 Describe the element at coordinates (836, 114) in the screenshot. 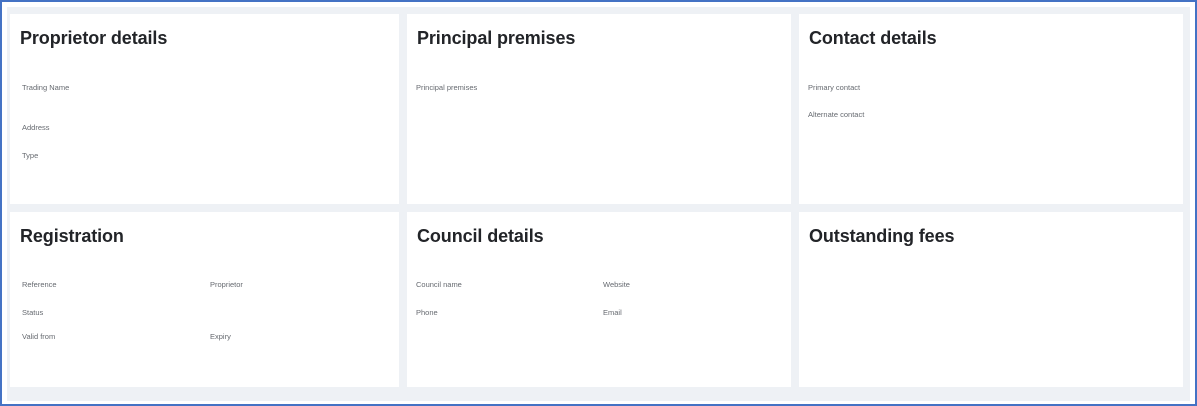

I see `alternate-contact-label: Alternate contact` at that location.